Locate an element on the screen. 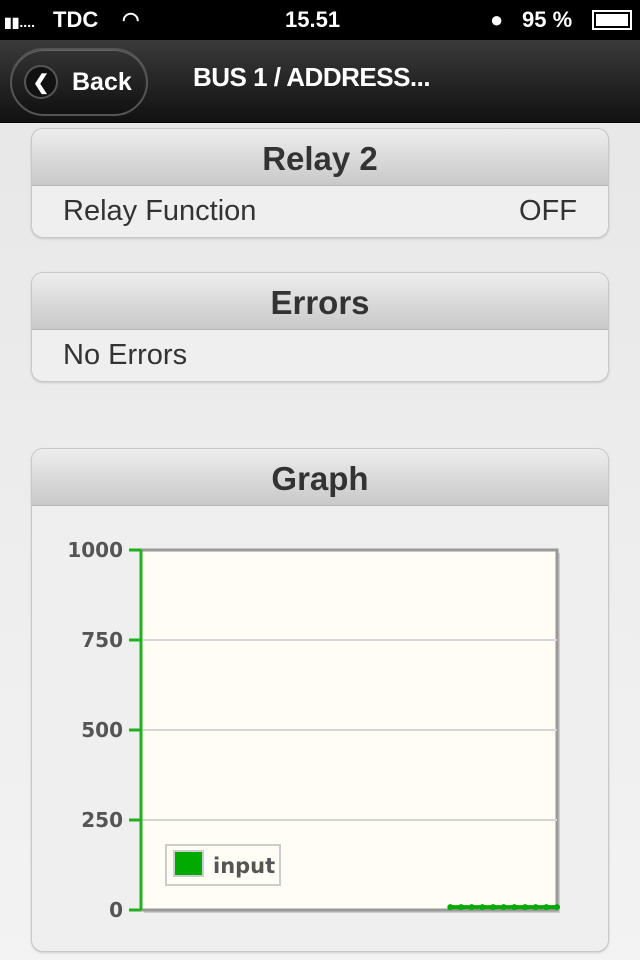  relay-card: Relay 2 Relay Function OFF is located at coordinates (320, 183).